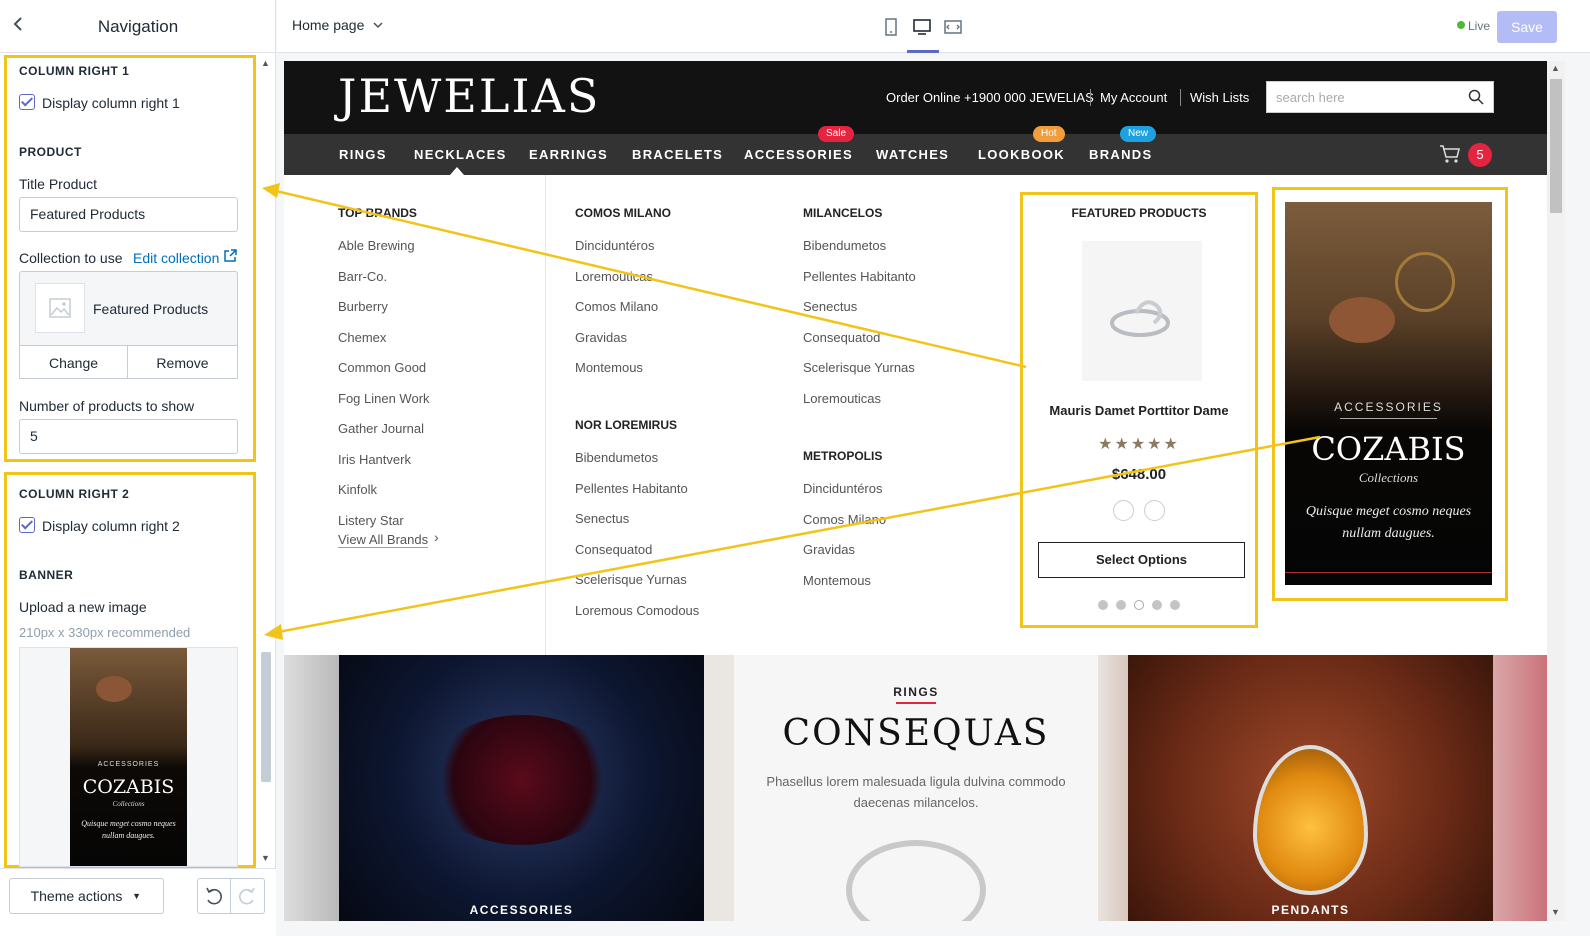  I want to click on nor-loremirus-link: Scelerisque Yurnas, so click(631, 579).